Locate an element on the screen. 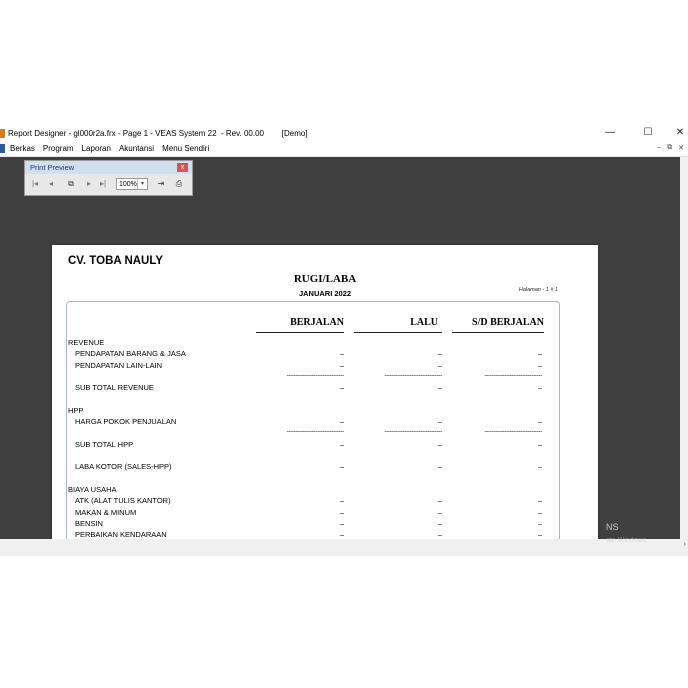  print-preview-title-bar: Print Preview x is located at coordinates (108, 167).